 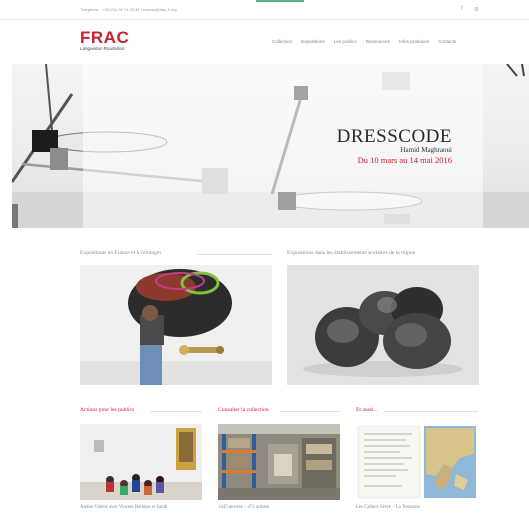 I want to click on more-image, so click(x=417, y=462).